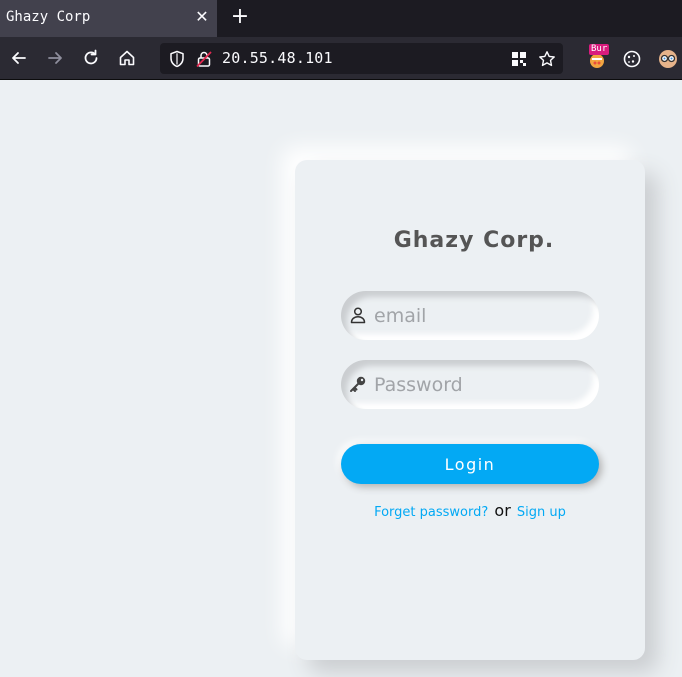 Image resolution: width=682 pixels, height=677 pixels. What do you see at coordinates (481, 384) in the screenshot?
I see `password-input` at bounding box center [481, 384].